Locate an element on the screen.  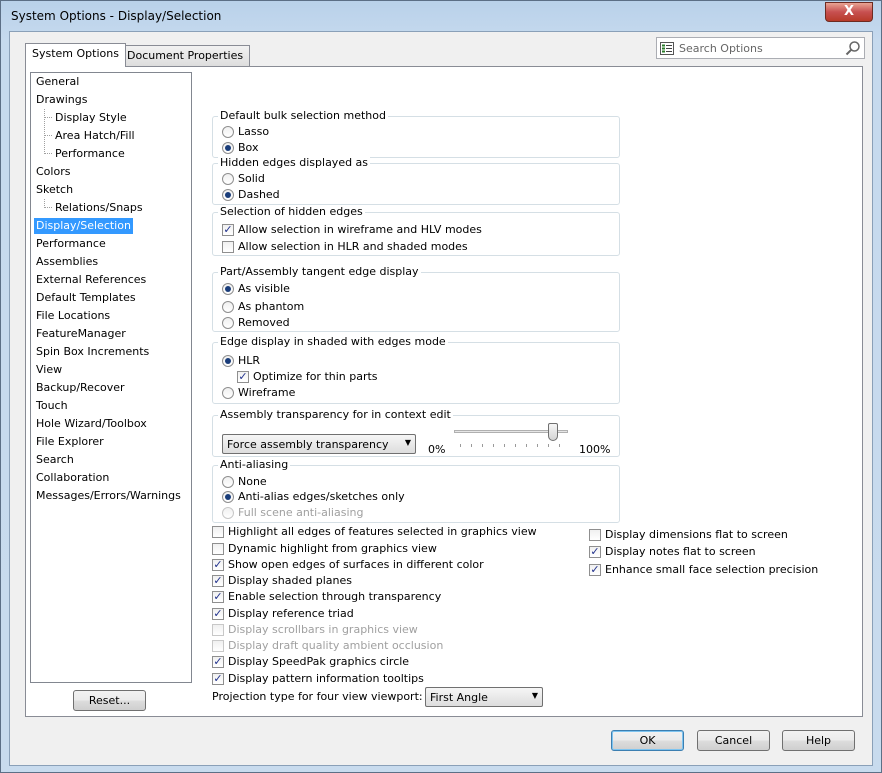
cancel-button: Cancel is located at coordinates (733, 740).